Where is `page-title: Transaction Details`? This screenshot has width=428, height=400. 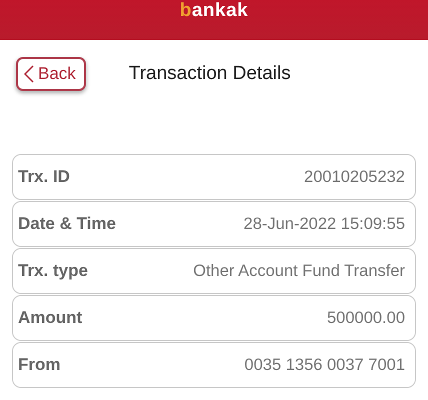 page-title: Transaction Details is located at coordinates (209, 74).